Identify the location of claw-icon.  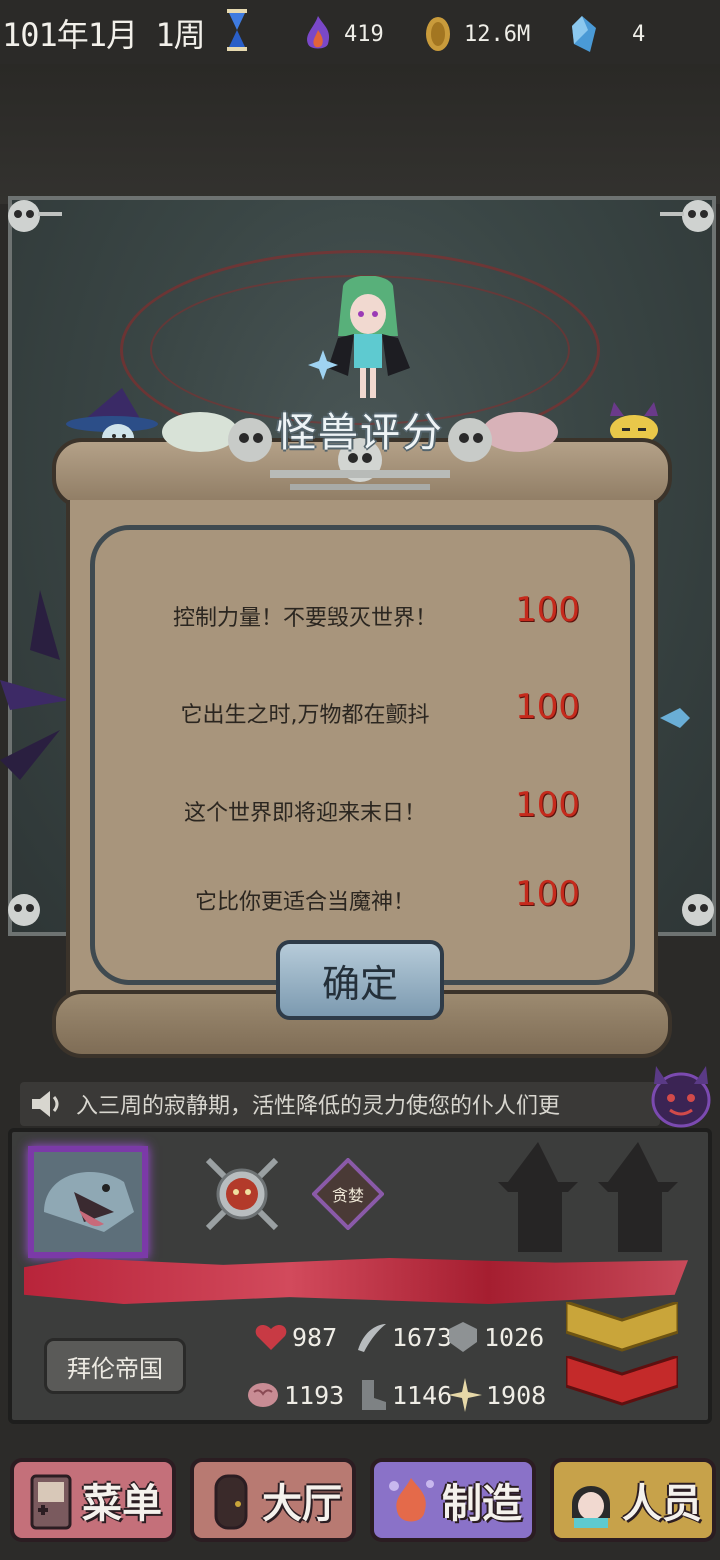
(372, 1338).